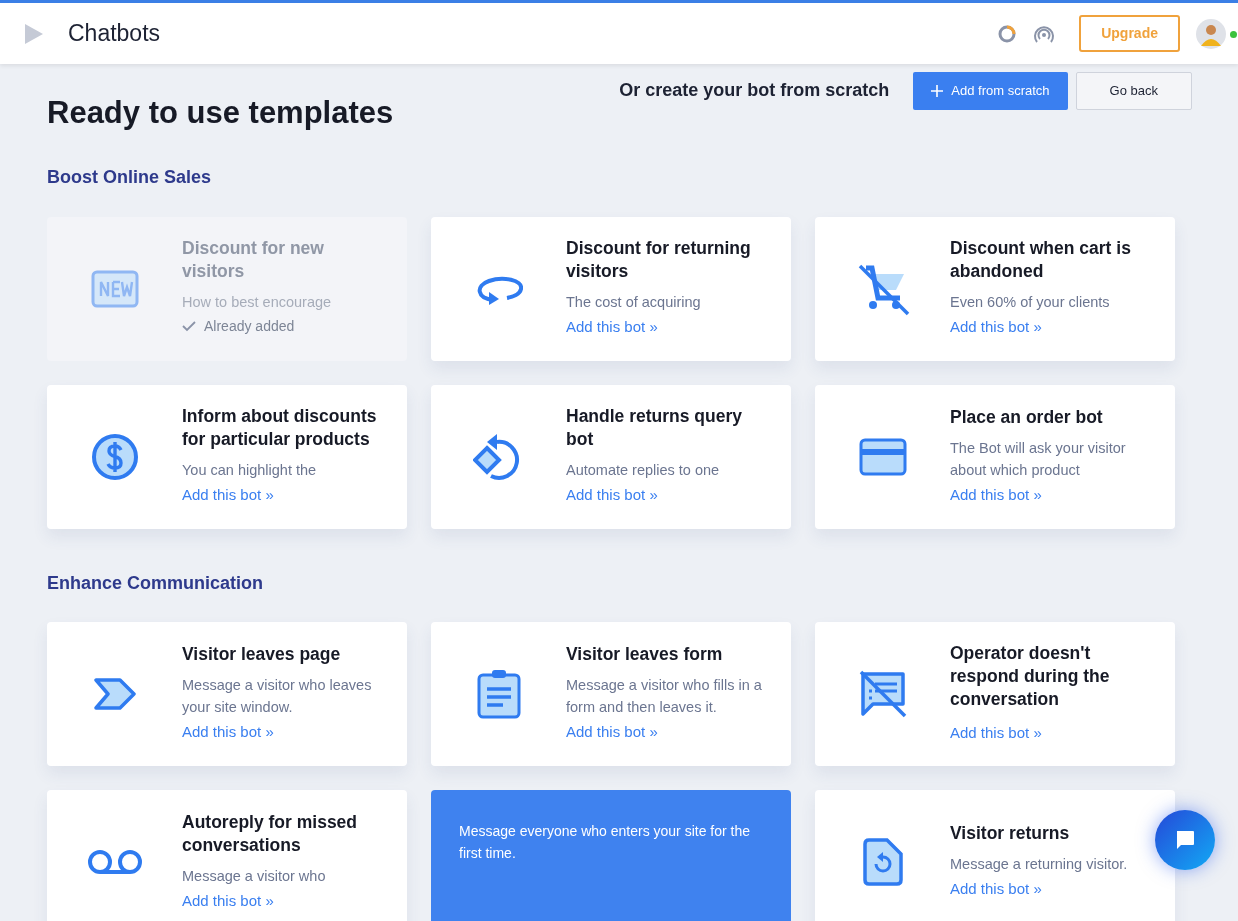 Image resolution: width=1238 pixels, height=921 pixels. I want to click on card-description: The cost of acquiring, so click(634, 303).